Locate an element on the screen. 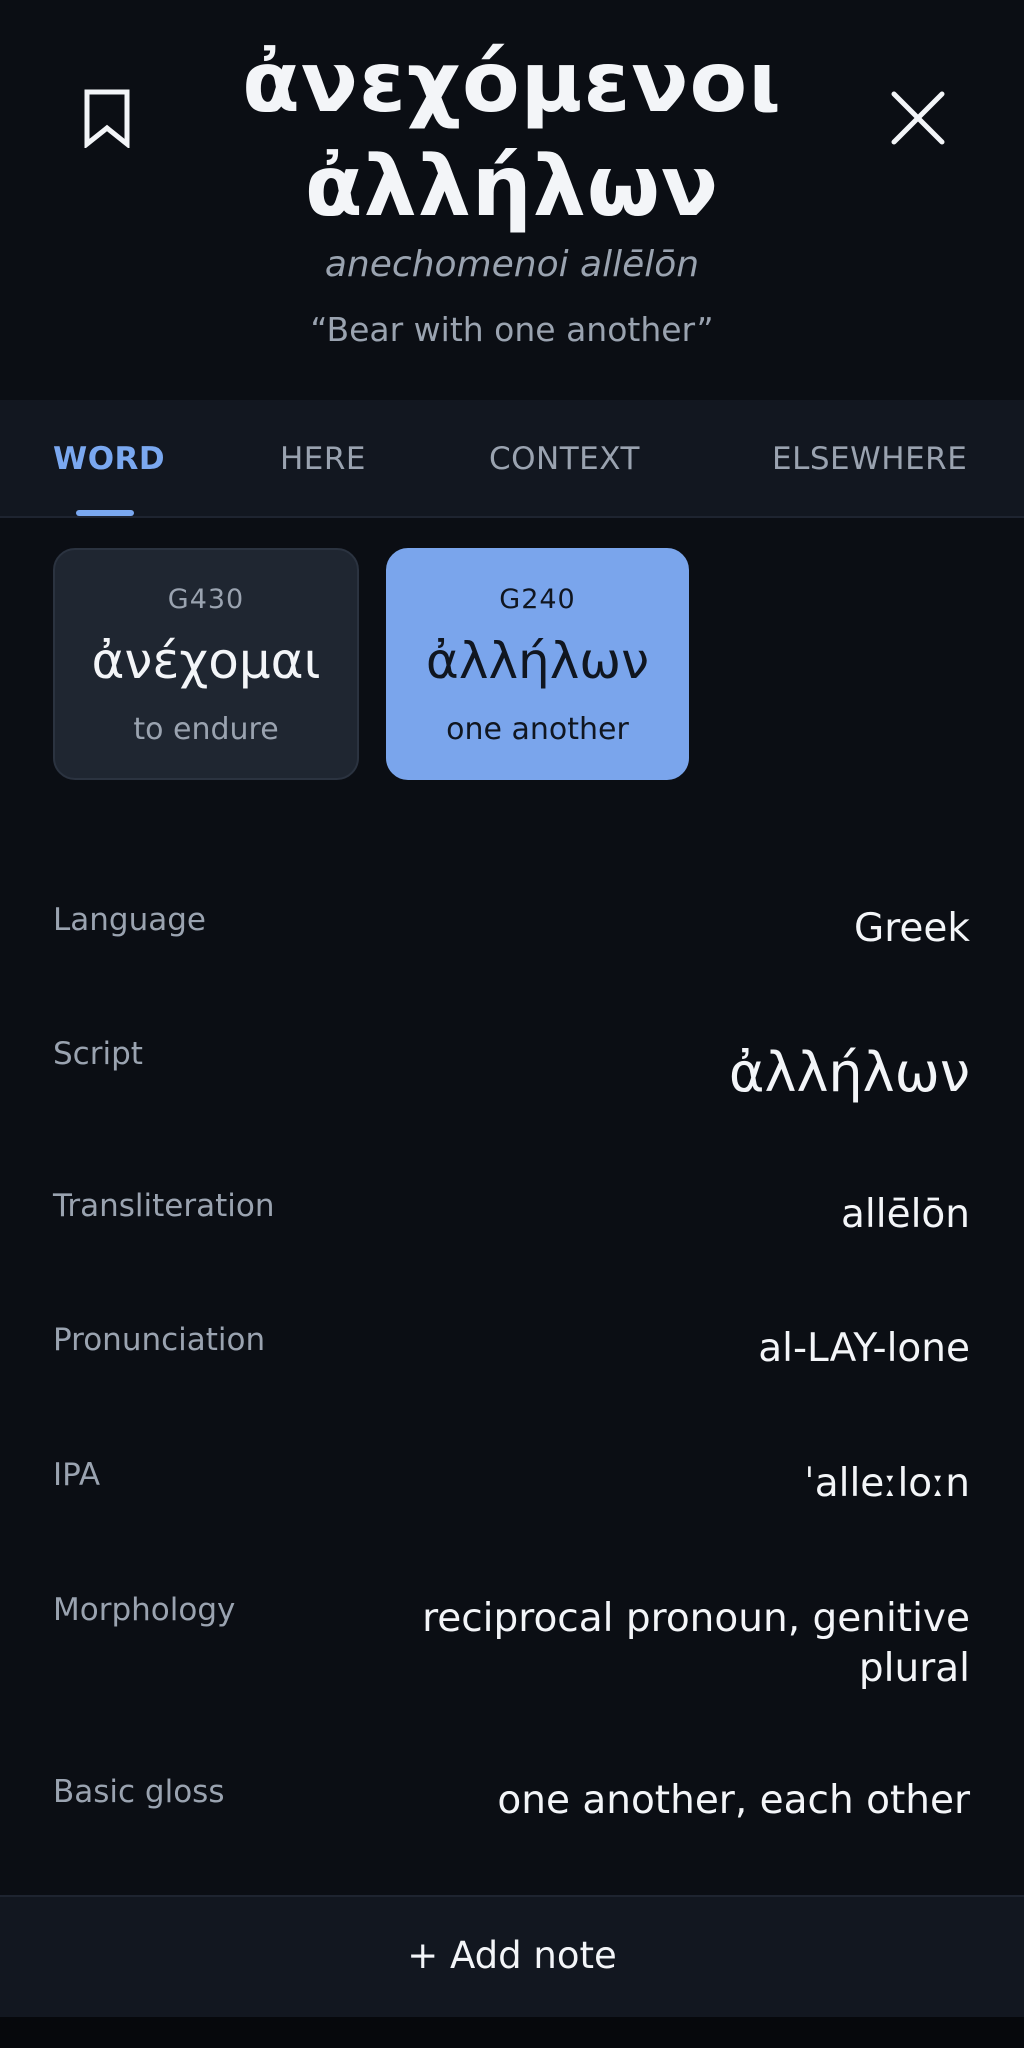  detail-value: ˈalleːloːn is located at coordinates (887, 1483).